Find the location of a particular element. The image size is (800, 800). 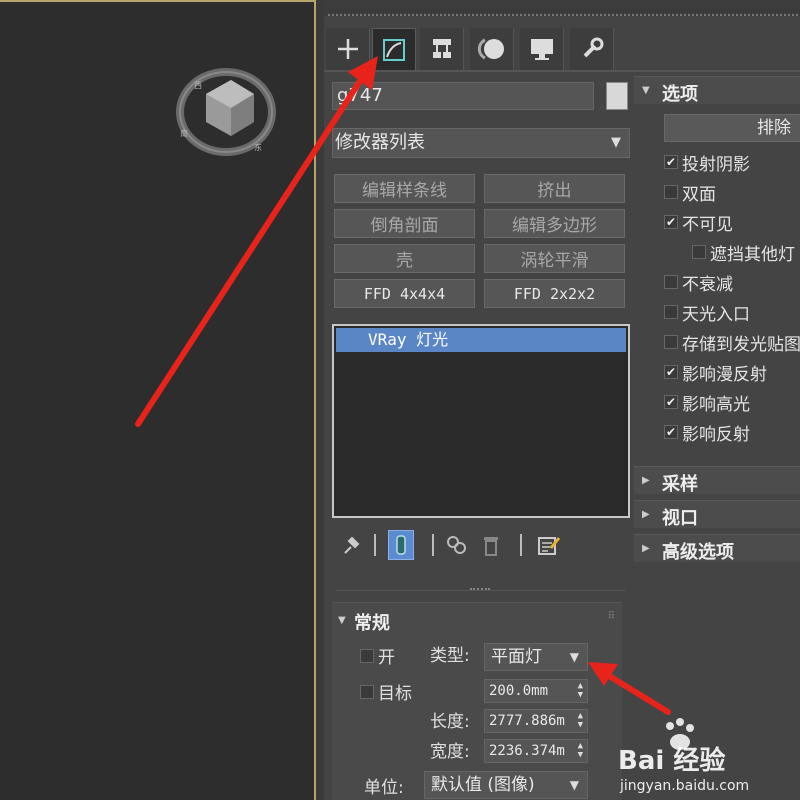

watermark-brand: Bai 经验 is located at coordinates (672, 761).